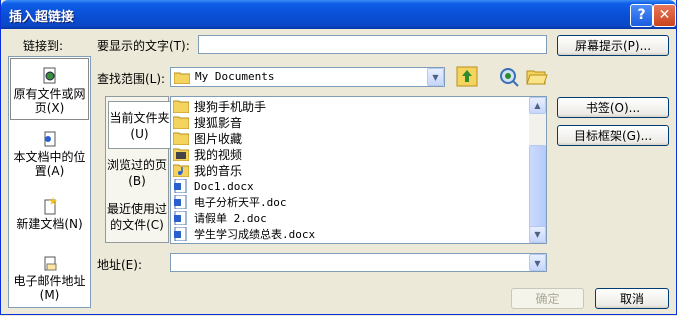  I want to click on up-folder-icon, so click(467, 76).